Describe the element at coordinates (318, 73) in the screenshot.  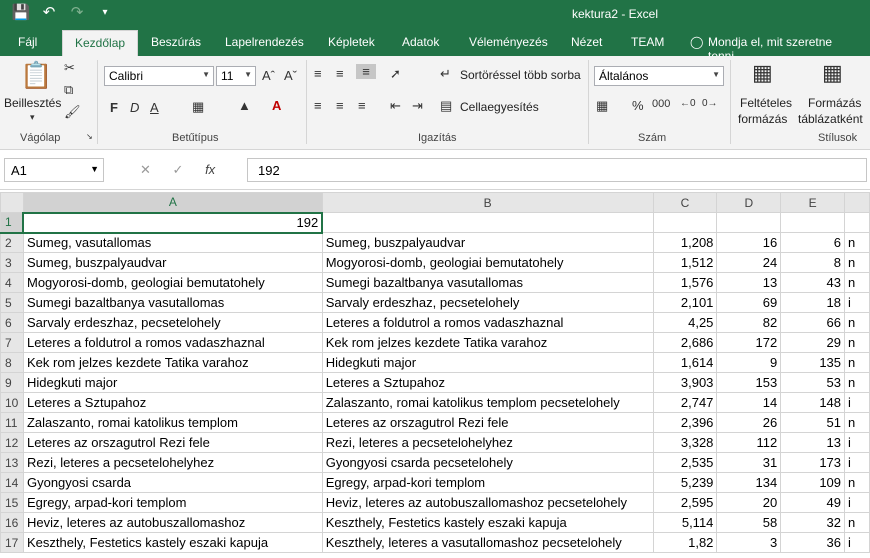
I see `align-top-icon: ≡` at that location.